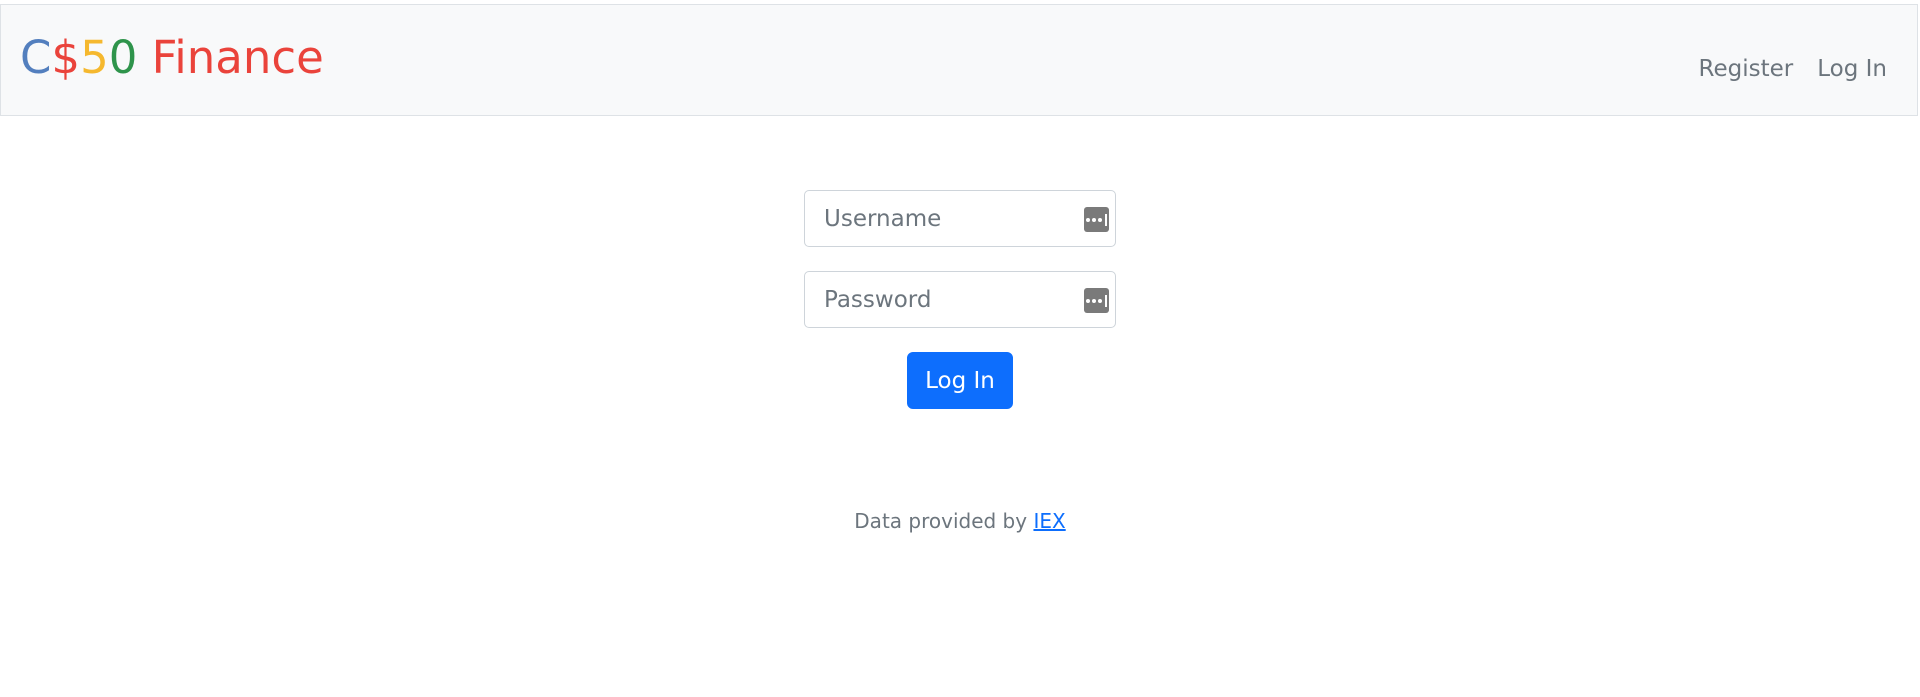 This screenshot has width=1920, height=697. Describe the element at coordinates (1852, 69) in the screenshot. I see `nav-login-link: Log In` at that location.